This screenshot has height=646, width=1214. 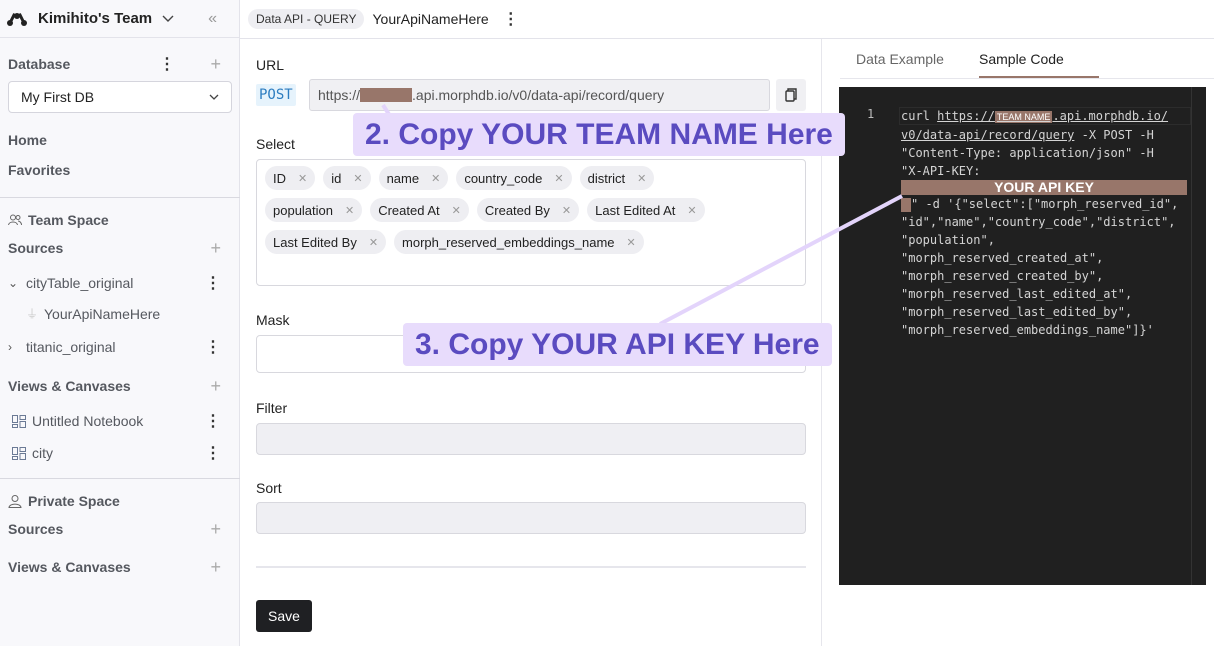 I want to click on panel-tabs: Data Example Sample Code, so click(x=1027, y=59).